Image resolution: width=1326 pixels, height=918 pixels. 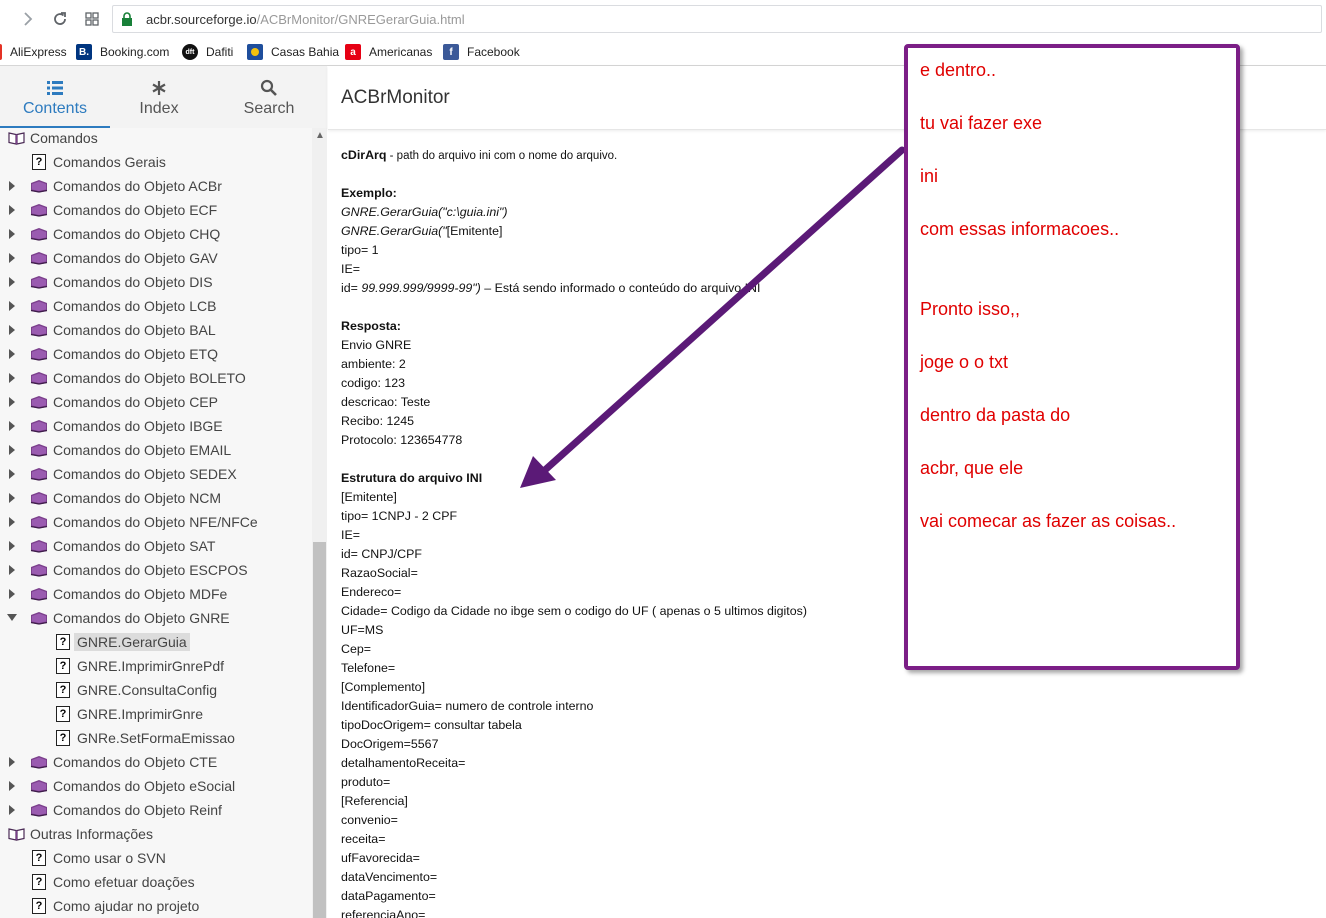 What do you see at coordinates (972, 468) in the screenshot?
I see `note-line: acbr, que ele` at bounding box center [972, 468].